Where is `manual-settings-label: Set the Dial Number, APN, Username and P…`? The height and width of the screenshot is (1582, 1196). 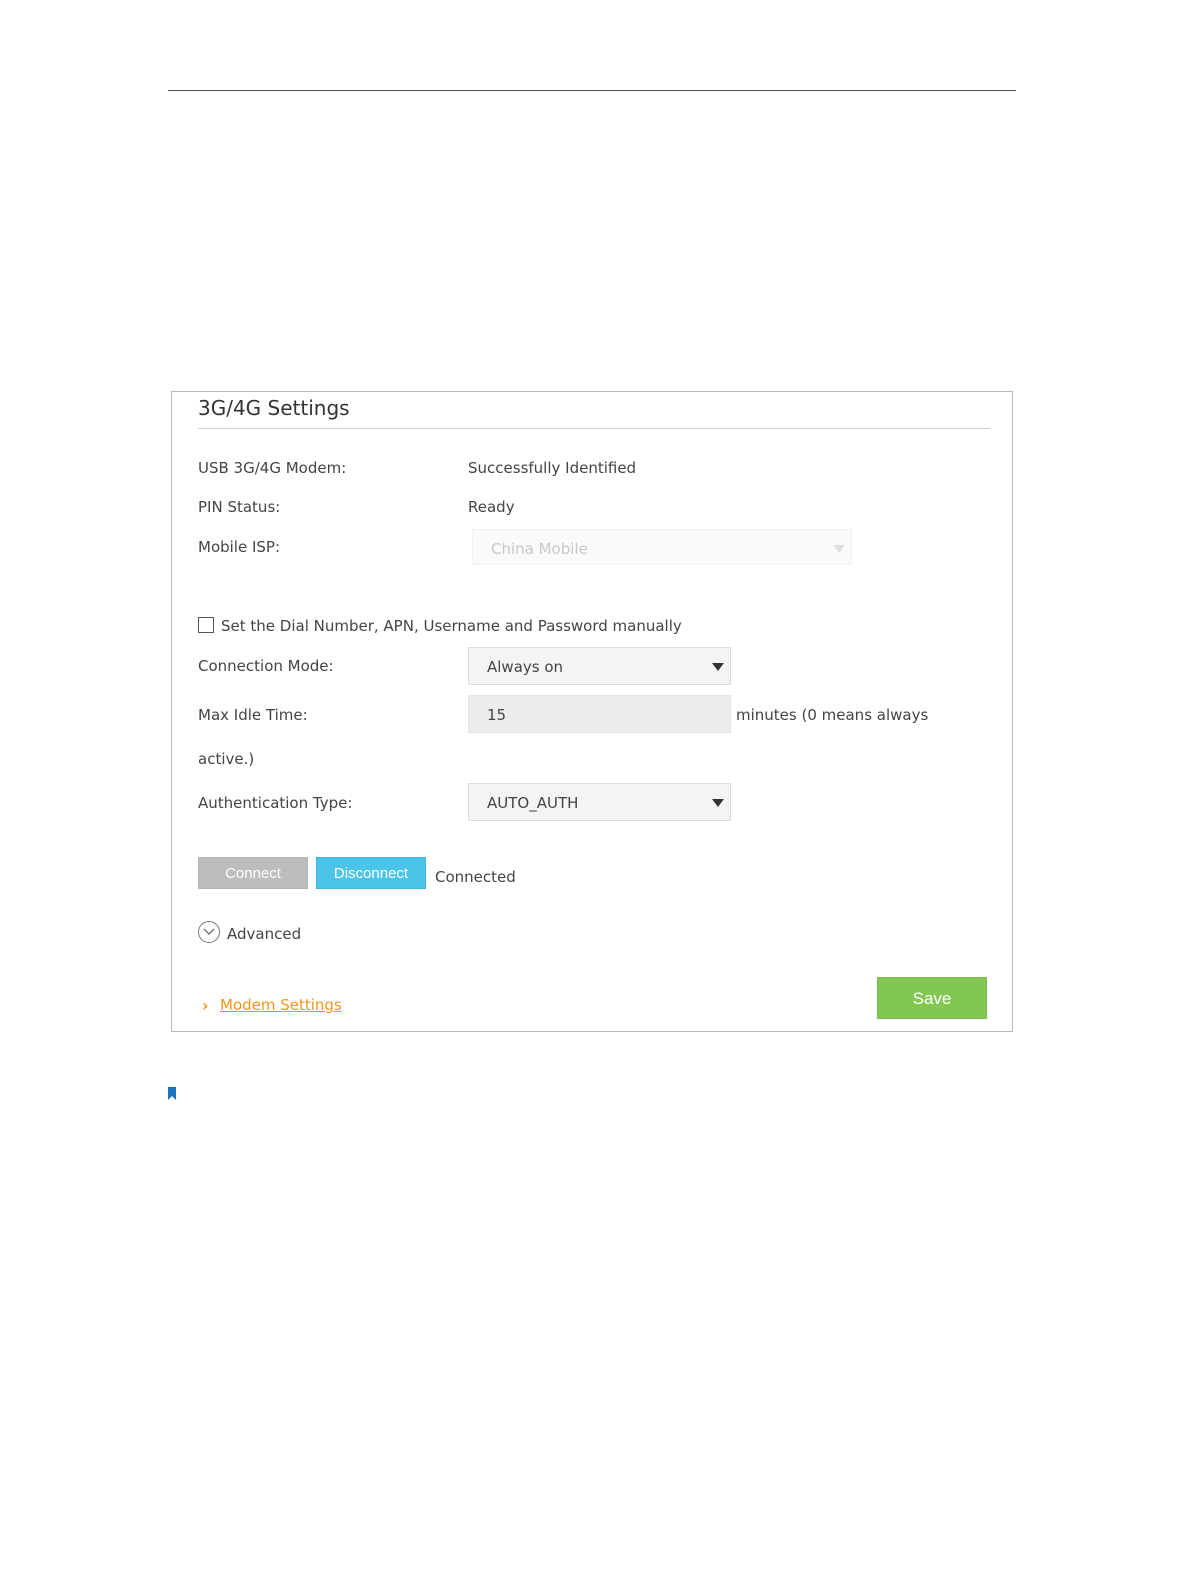 manual-settings-label: Set the Dial Number, APN, Username and P… is located at coordinates (451, 626).